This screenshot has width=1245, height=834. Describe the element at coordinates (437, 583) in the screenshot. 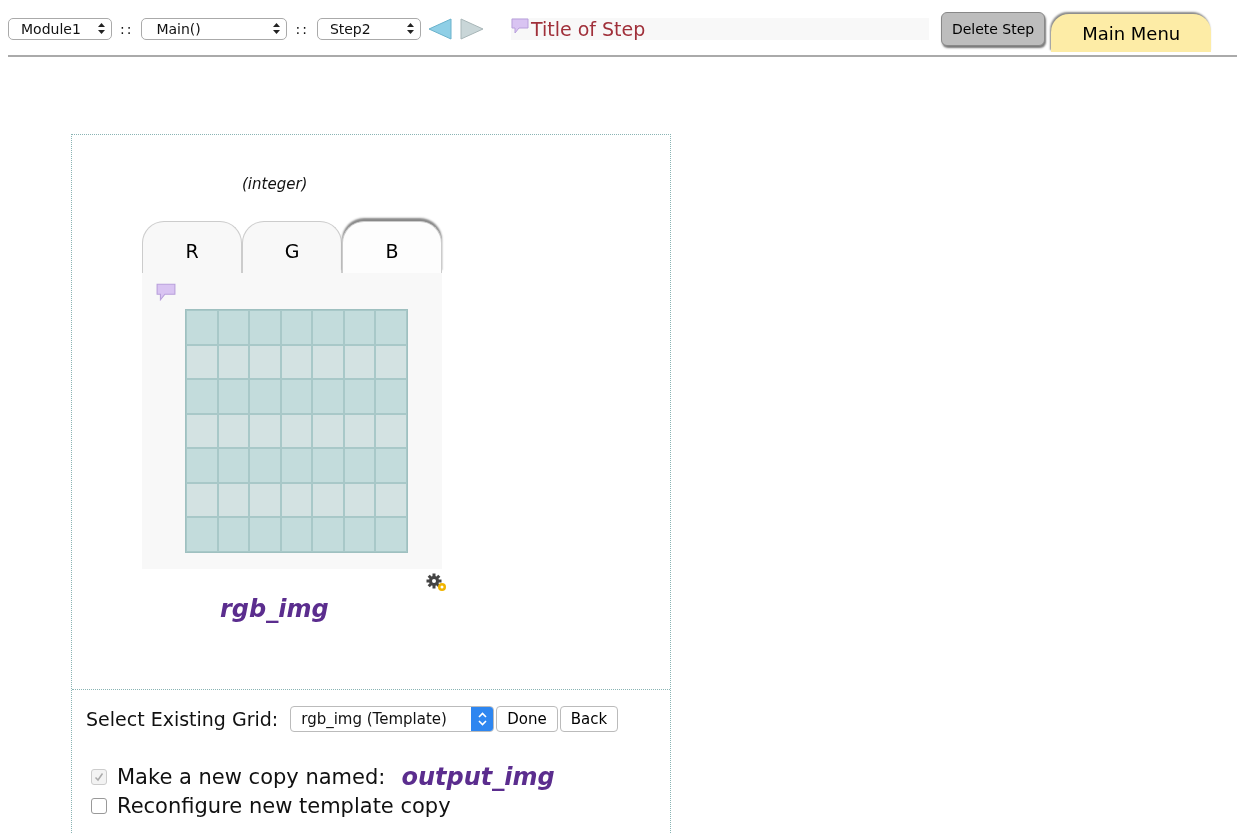

I see `gear-icon` at that location.